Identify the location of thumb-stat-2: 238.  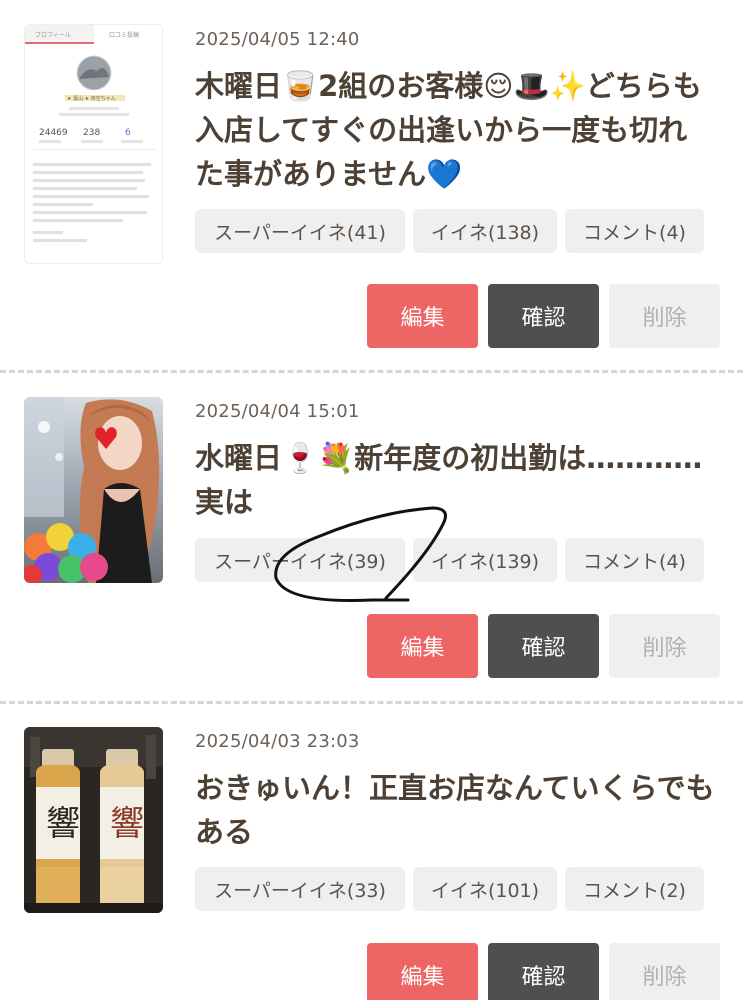
(91, 133).